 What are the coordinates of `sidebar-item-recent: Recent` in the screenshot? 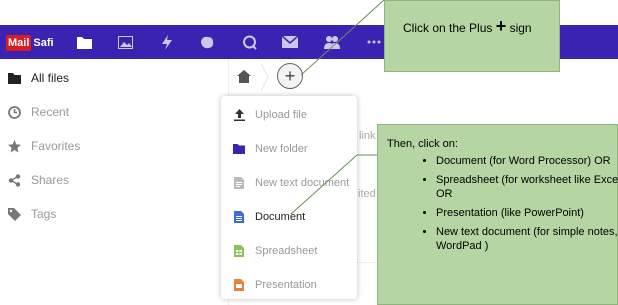 It's located at (114, 112).